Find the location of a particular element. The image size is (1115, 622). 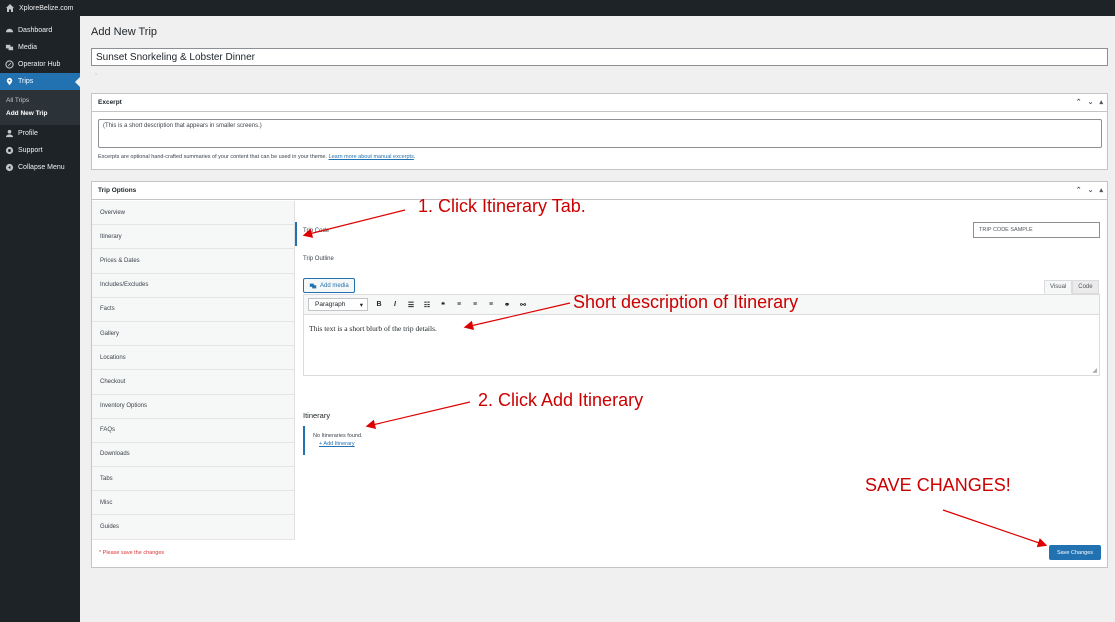

sidebar-item-label: Dashboard is located at coordinates (35, 30).